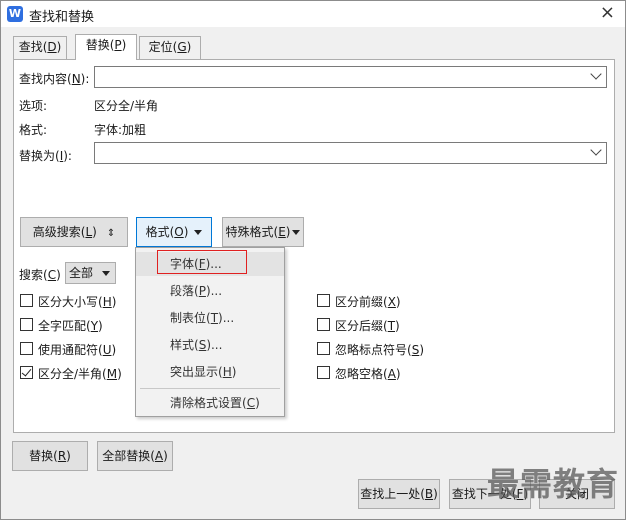 The image size is (626, 520). I want to click on menu-item-clear-formatting: 清除格式设置(C), so click(210, 403).